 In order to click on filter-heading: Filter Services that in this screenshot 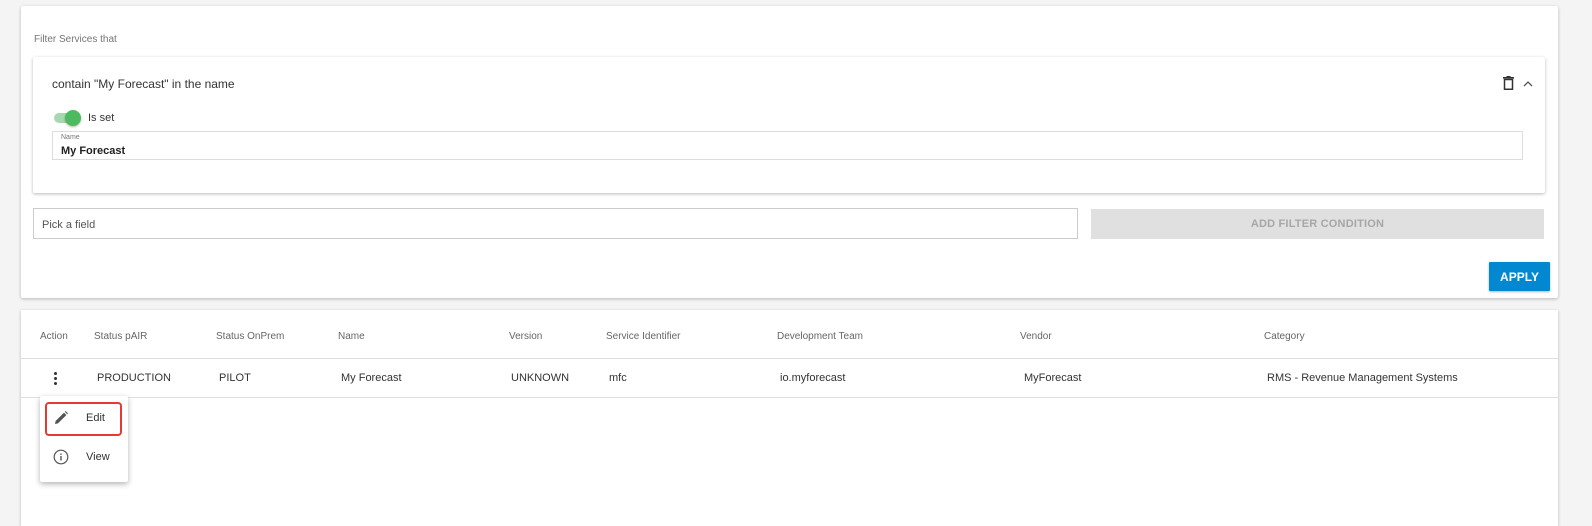, I will do `click(75, 39)`.